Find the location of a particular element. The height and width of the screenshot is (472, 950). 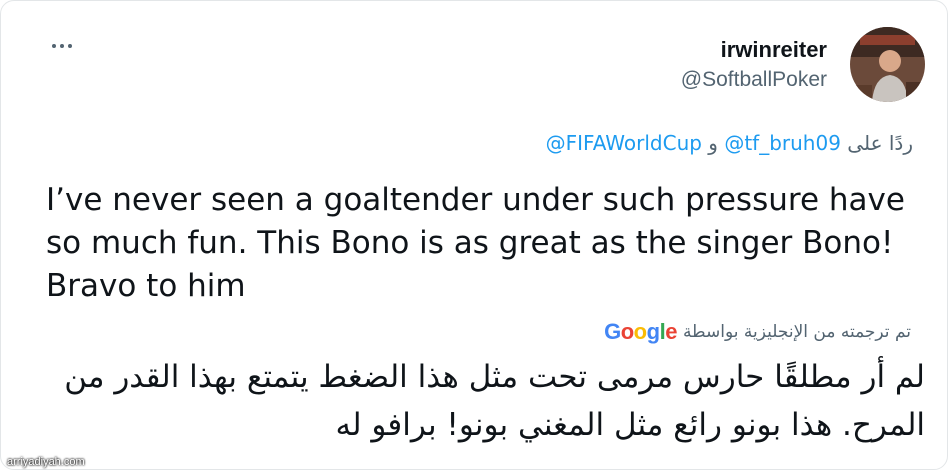

google-logo: Google is located at coordinates (640, 331).